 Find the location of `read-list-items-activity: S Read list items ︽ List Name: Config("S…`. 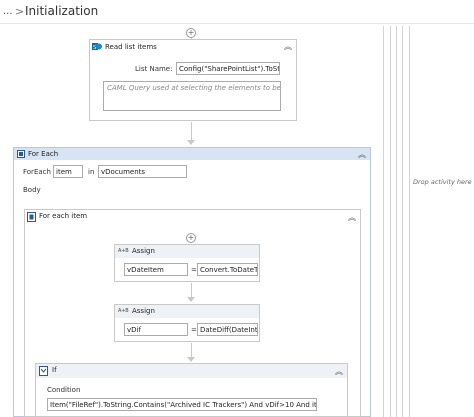

read-list-items-activity: S Read list items ︽ List Name: Config("S… is located at coordinates (193, 80).